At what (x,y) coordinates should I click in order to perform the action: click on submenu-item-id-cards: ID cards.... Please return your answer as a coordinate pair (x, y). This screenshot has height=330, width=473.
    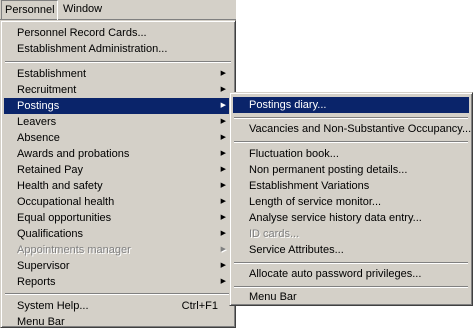
    Looking at the image, I should click on (351, 234).